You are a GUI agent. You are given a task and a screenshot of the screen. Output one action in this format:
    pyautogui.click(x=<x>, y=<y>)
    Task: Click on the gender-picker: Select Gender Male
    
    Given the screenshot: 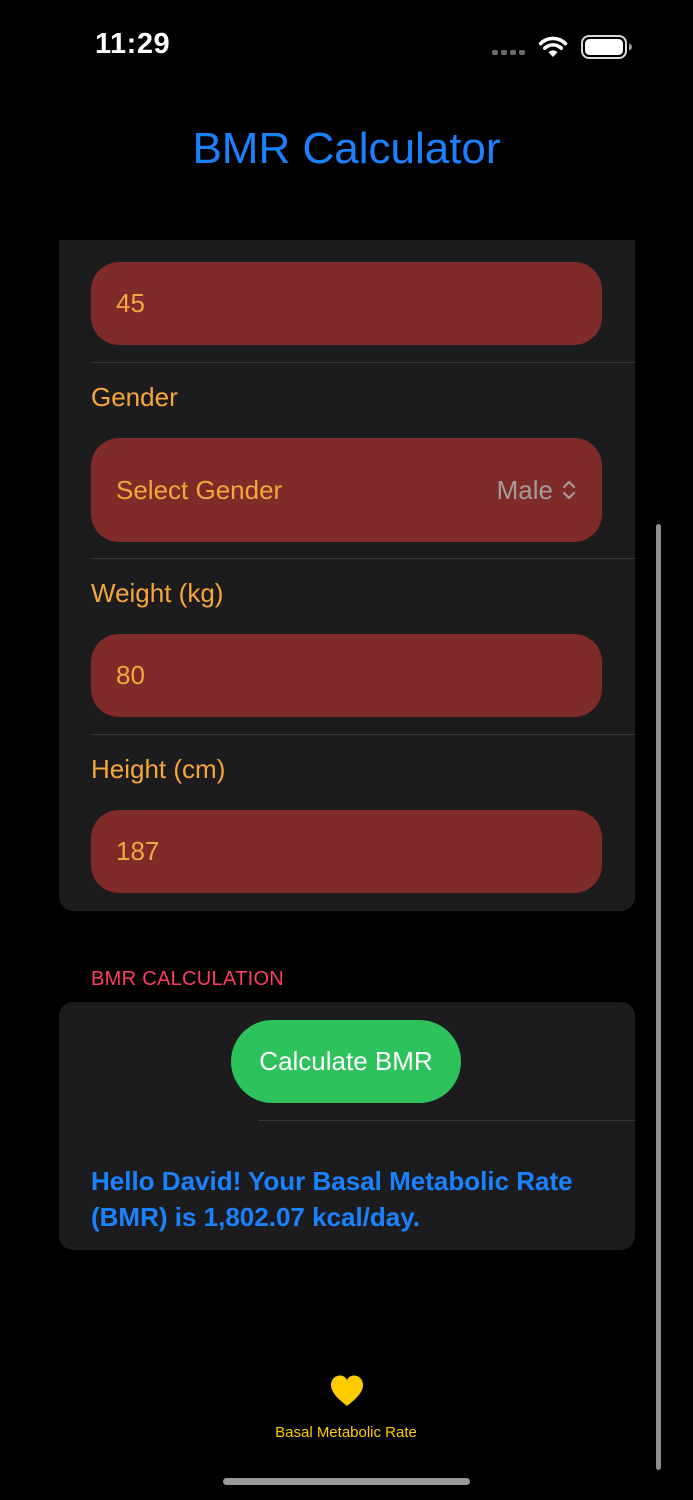 What is the action you would take?
    pyautogui.click(x=346, y=490)
    